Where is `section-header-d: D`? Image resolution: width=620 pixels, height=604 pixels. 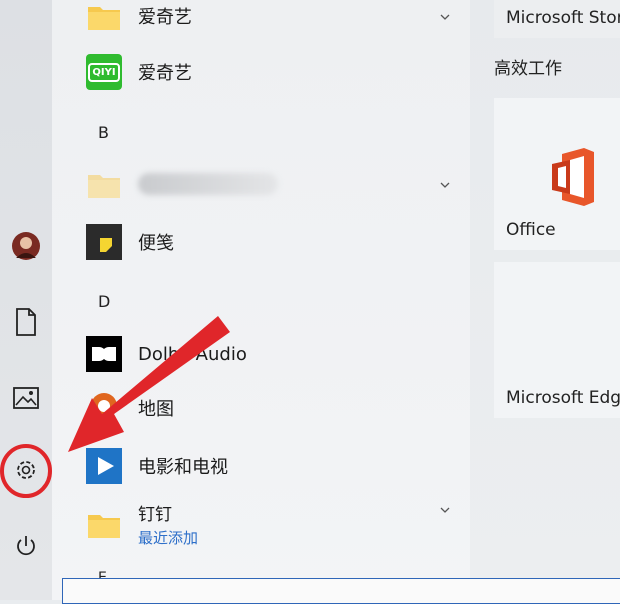
section-header-d: D is located at coordinates (104, 301).